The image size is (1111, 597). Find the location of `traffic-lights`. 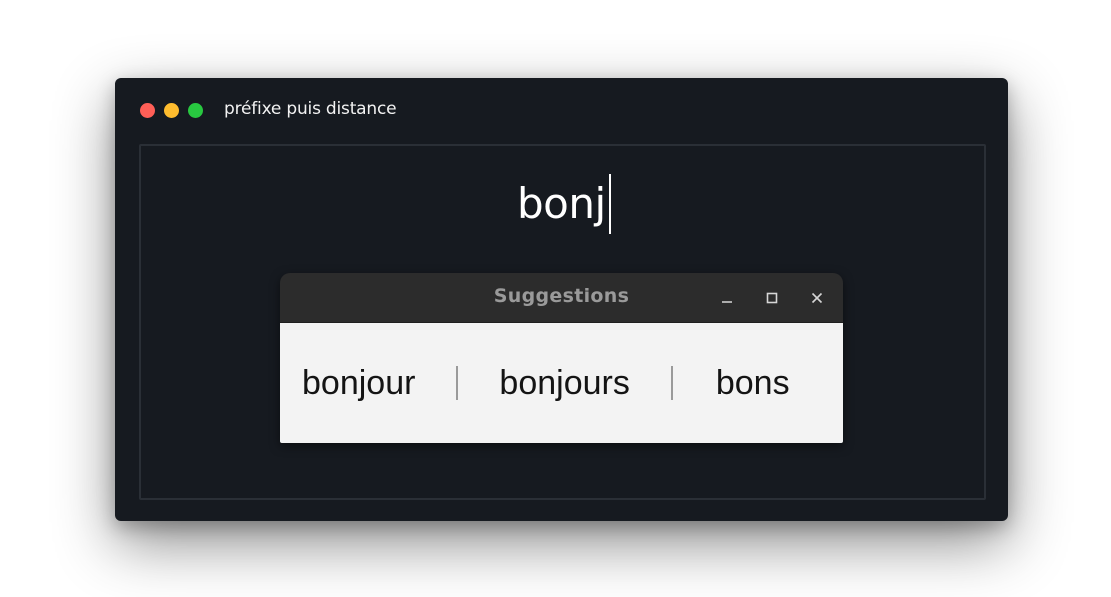

traffic-lights is located at coordinates (171, 110).